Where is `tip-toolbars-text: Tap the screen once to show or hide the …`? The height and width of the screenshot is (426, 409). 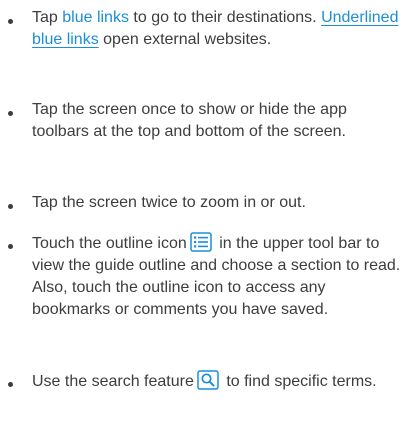
tip-toolbars-text: Tap the screen once to show or hide the … is located at coordinates (189, 120).